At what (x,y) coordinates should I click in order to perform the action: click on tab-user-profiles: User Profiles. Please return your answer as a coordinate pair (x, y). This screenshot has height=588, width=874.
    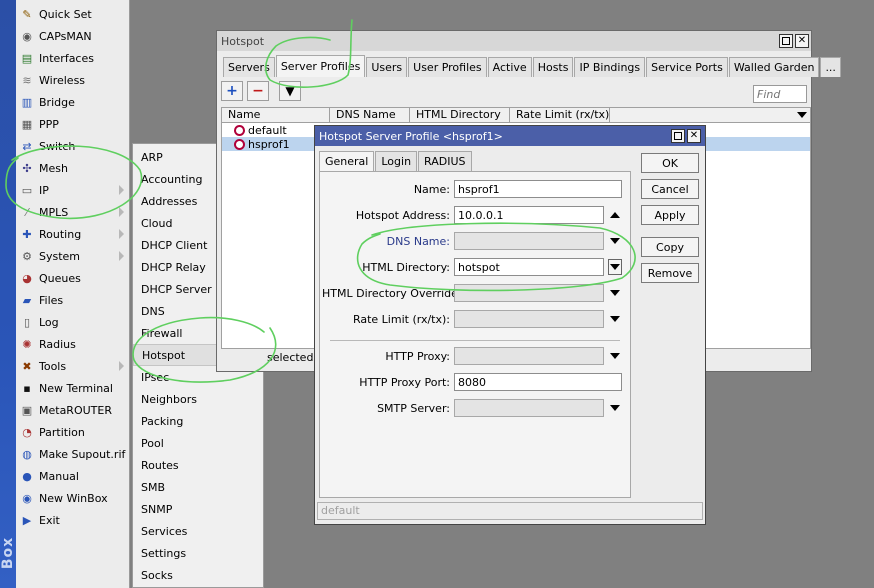
    Looking at the image, I should click on (447, 67).